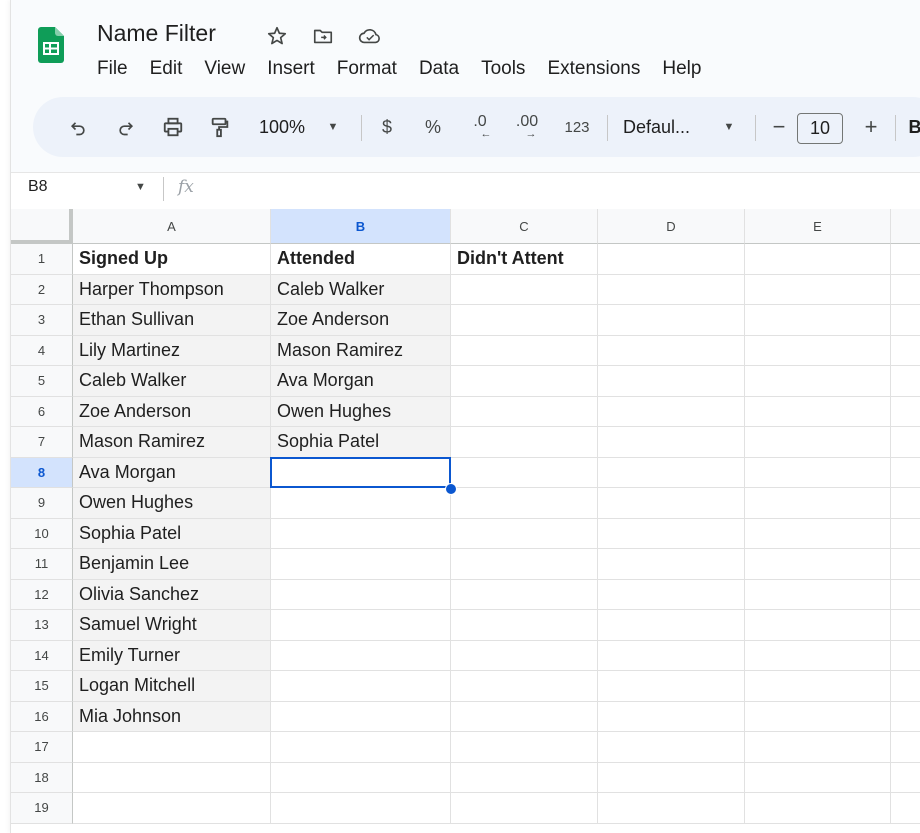 The width and height of the screenshot is (920, 833). Describe the element at coordinates (671, 564) in the screenshot. I see `cell-d11` at that location.